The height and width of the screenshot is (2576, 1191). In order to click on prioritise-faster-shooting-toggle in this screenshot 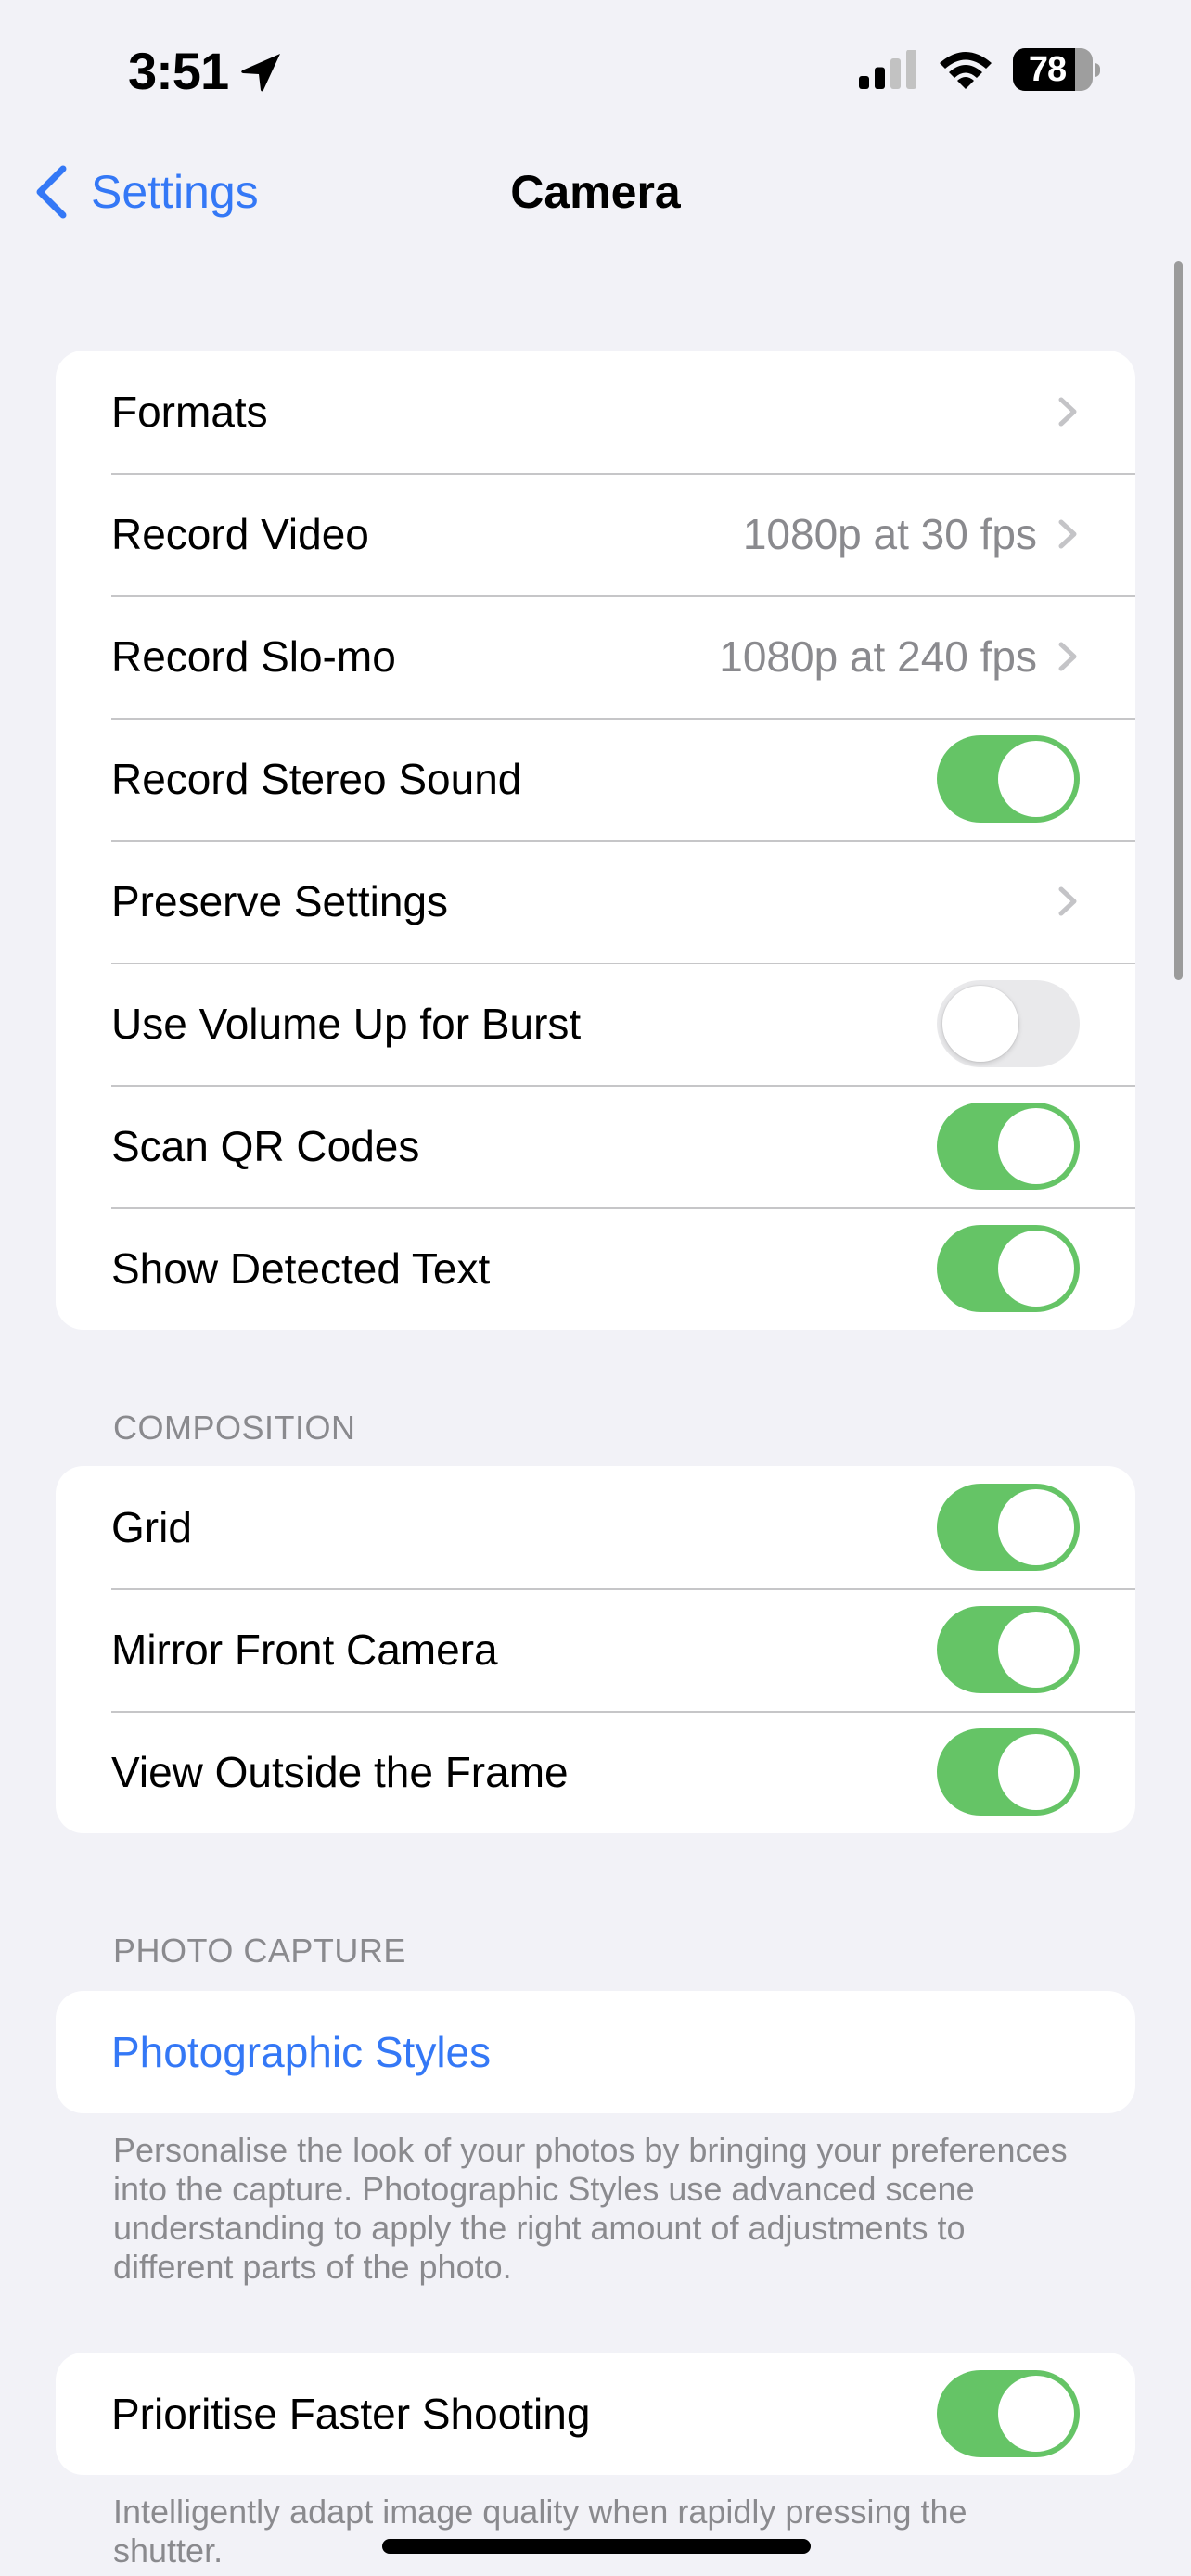, I will do `click(1008, 2413)`.